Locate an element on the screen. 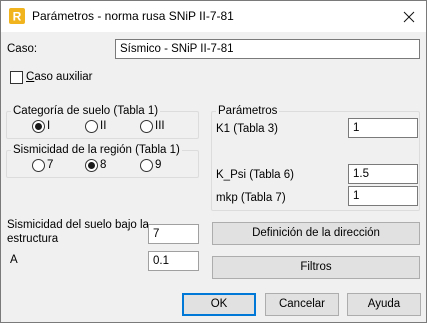 The height and width of the screenshot is (323, 427). window-title: Parámetros - norma rusa SNiP II-7-81 is located at coordinates (133, 16).